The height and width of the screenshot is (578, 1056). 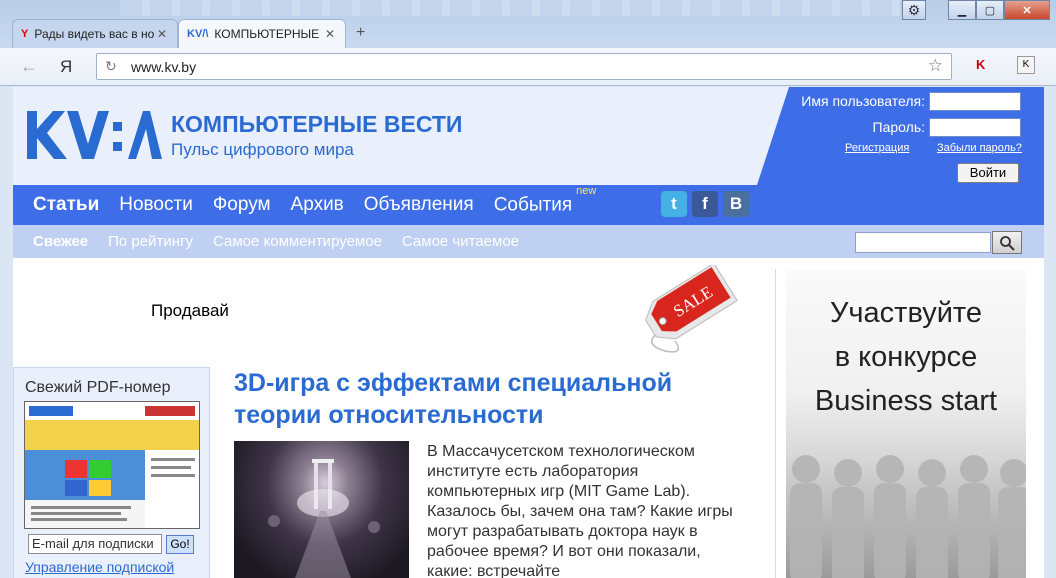 I want to click on nav-events-label: События, so click(x=533, y=205).